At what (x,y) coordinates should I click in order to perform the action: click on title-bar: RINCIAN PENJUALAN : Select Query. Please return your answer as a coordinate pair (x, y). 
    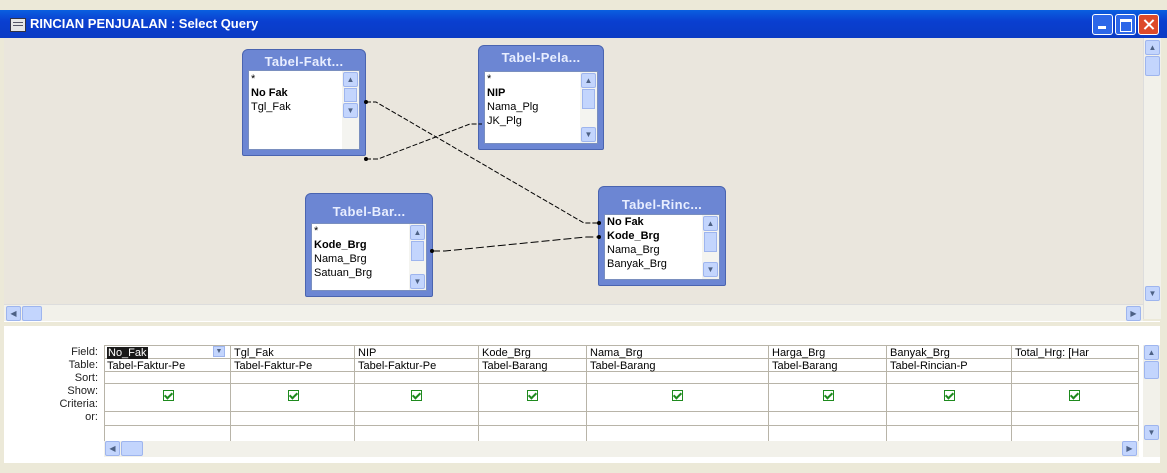
    Looking at the image, I should click on (583, 24).